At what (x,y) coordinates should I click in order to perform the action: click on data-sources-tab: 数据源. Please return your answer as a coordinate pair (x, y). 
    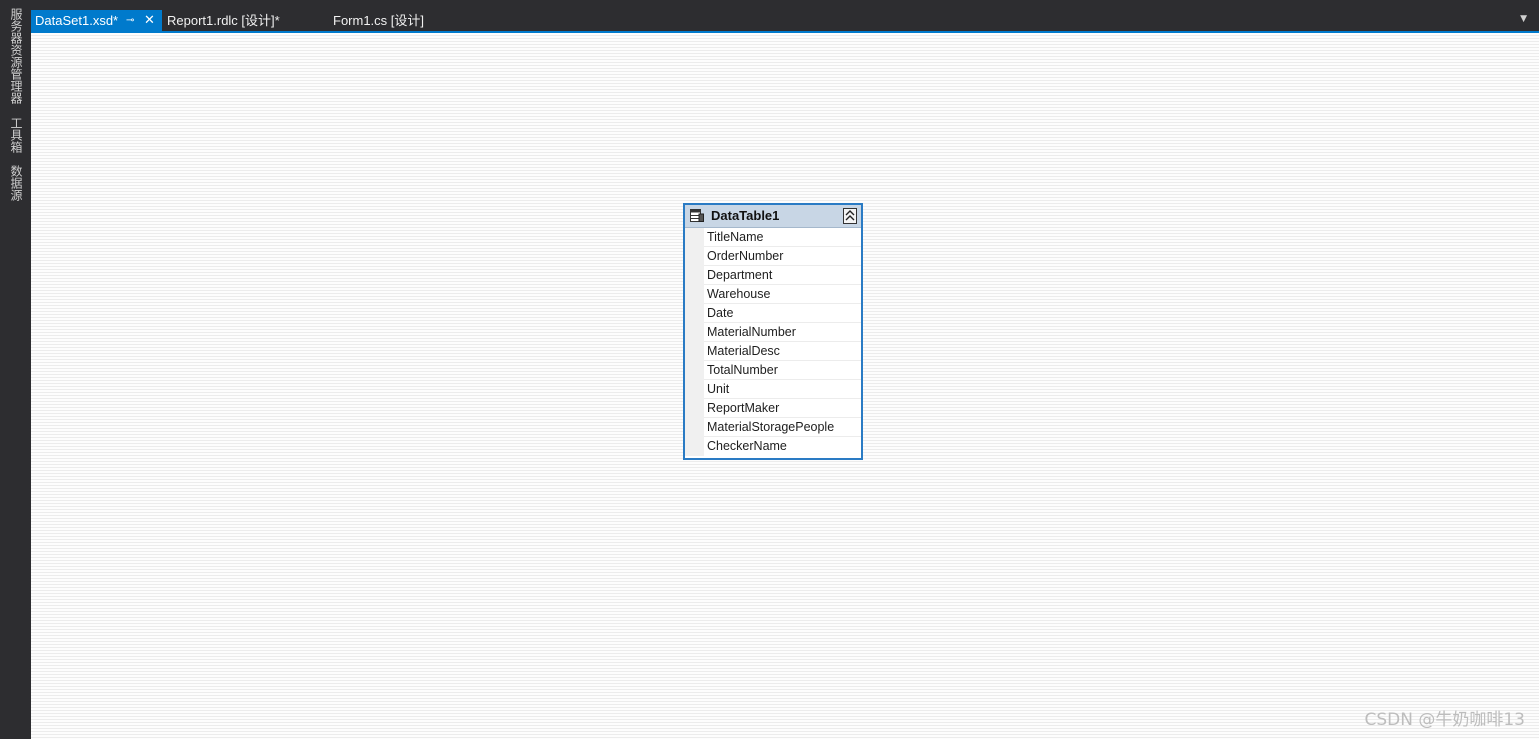
    Looking at the image, I should click on (16, 183).